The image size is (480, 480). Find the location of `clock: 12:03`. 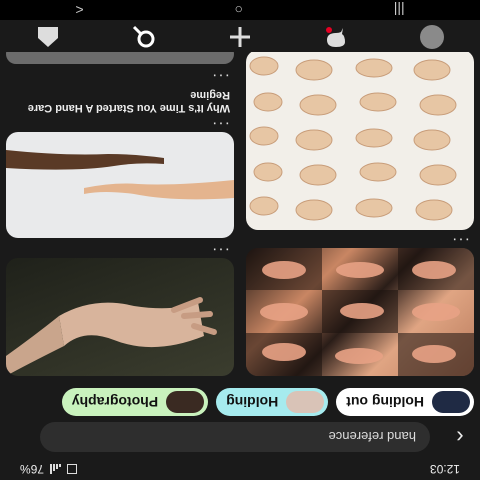

clock: 12:03 is located at coordinates (444, 469).